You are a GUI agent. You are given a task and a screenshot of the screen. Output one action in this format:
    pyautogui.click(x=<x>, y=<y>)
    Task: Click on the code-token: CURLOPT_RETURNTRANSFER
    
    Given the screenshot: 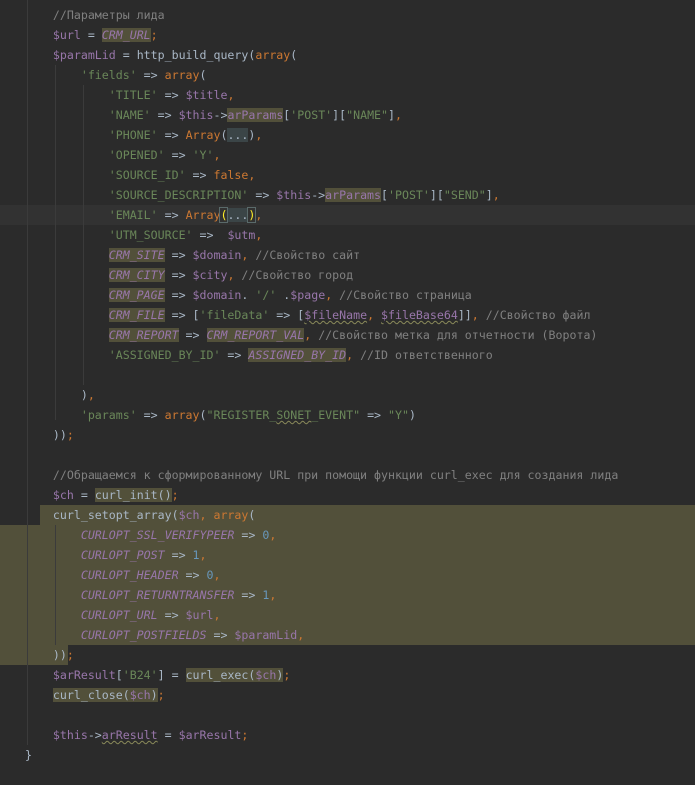 What is the action you would take?
    pyautogui.click(x=157, y=595)
    